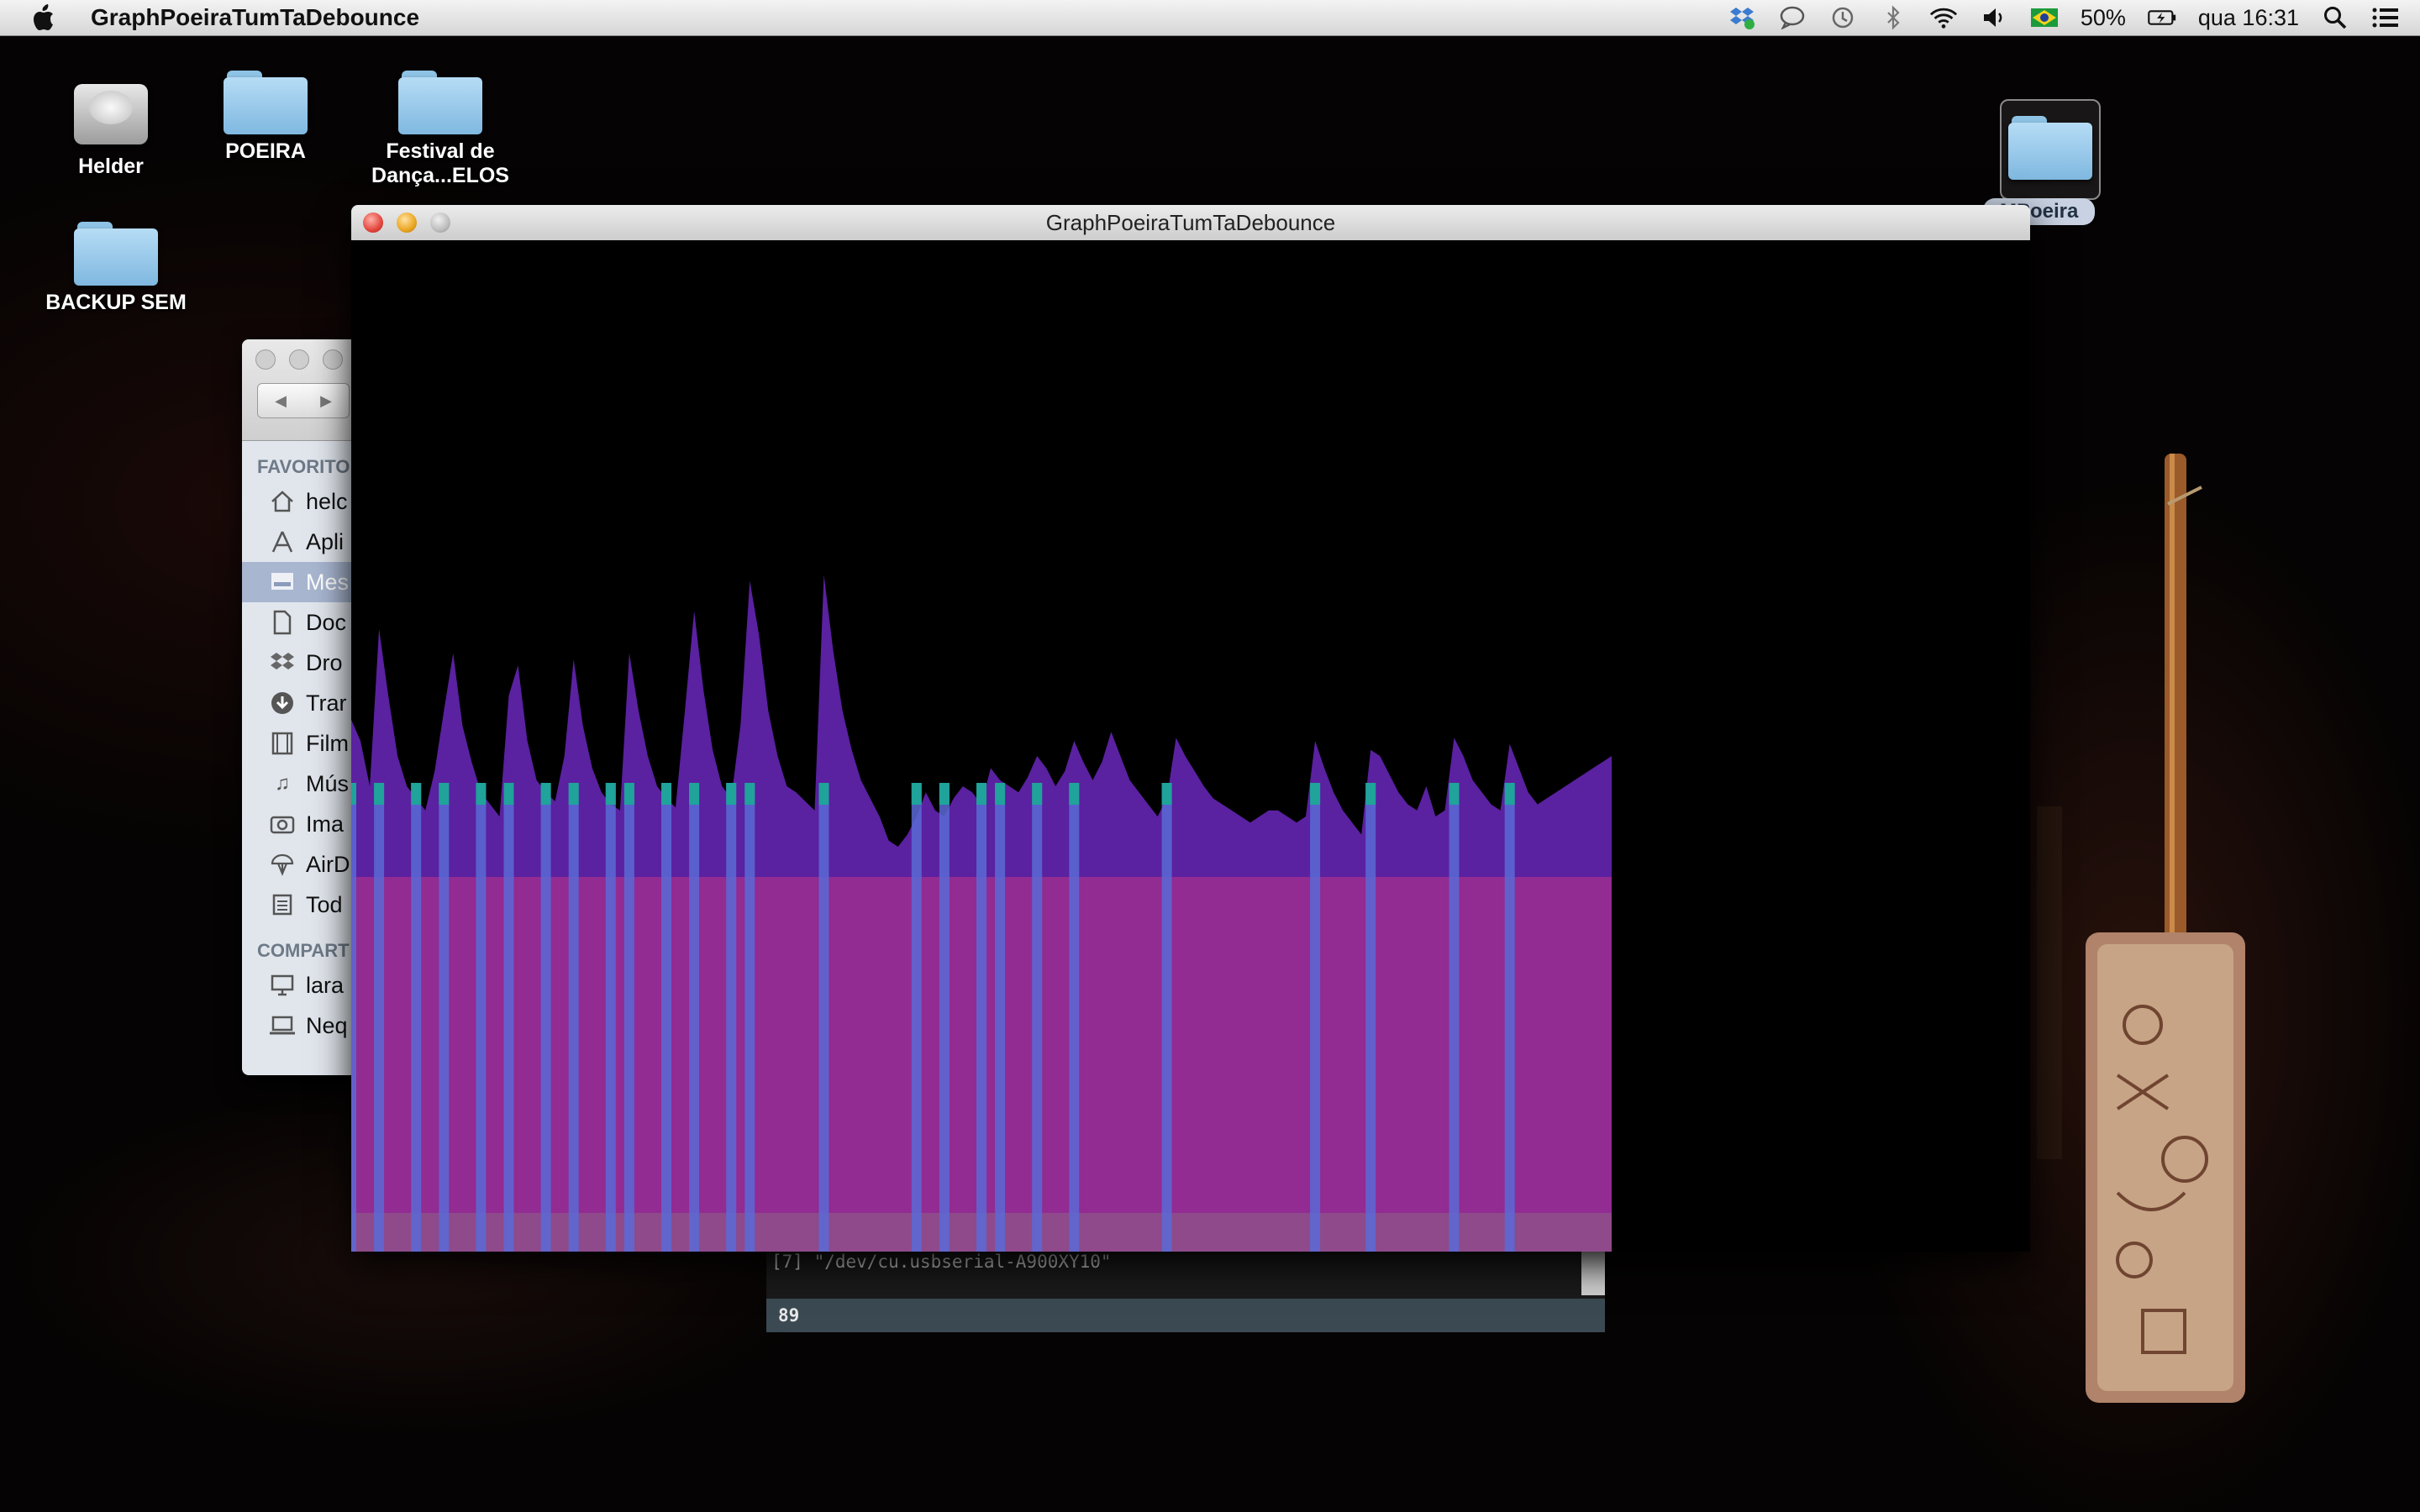 The height and width of the screenshot is (1512, 2420). What do you see at coordinates (333, 359) in the screenshot?
I see `finder-zoom-button` at bounding box center [333, 359].